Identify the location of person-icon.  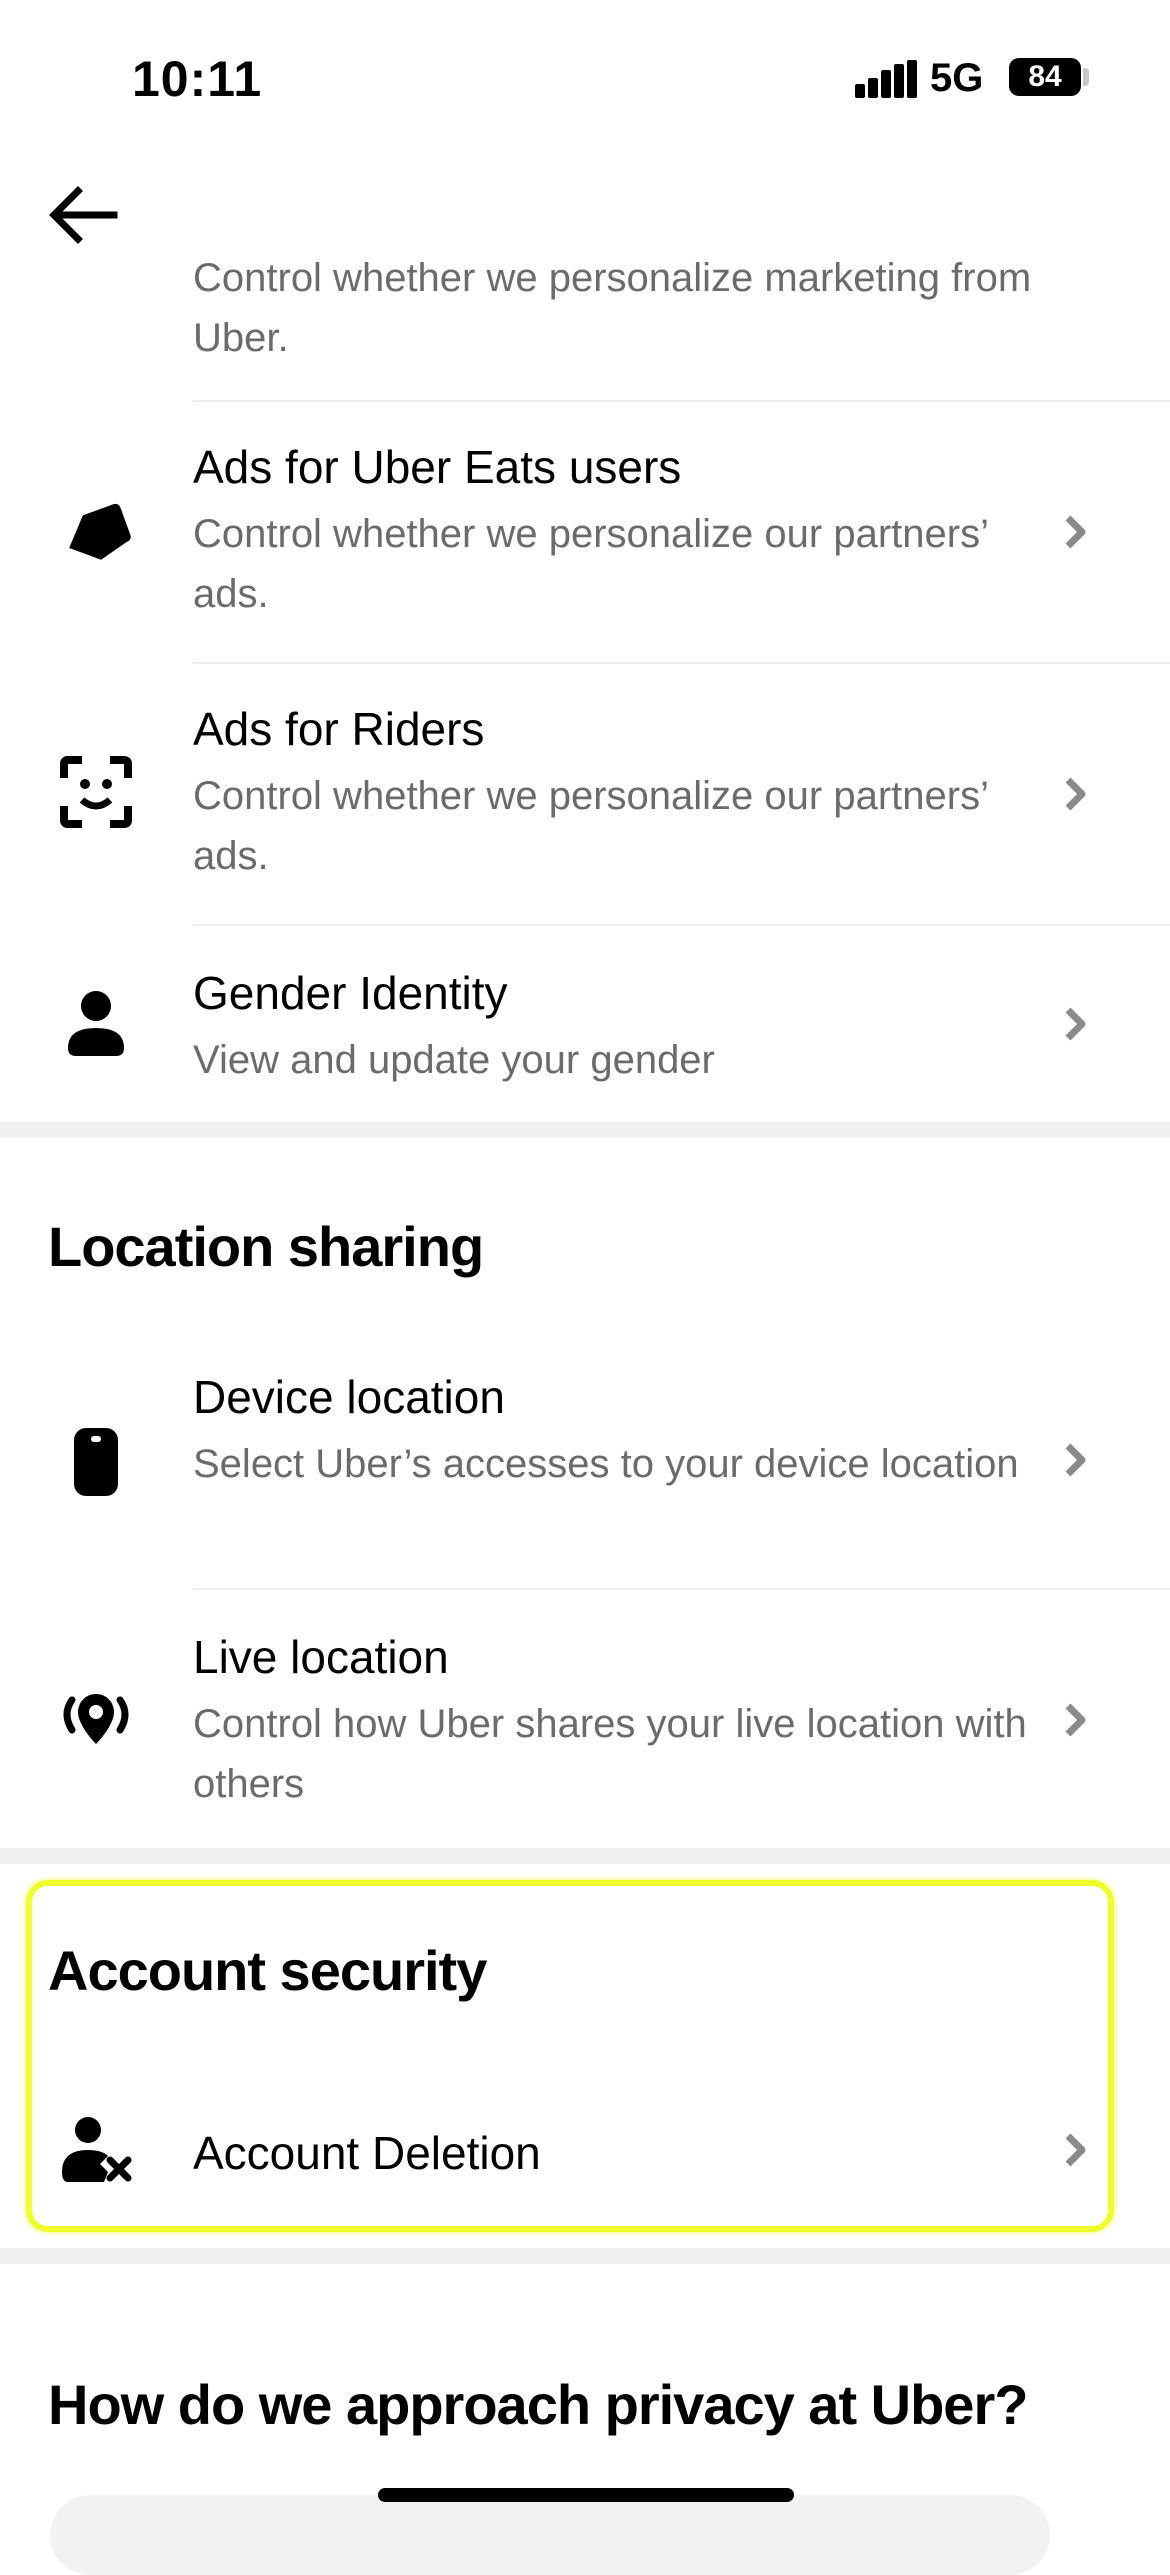
(96, 1024).